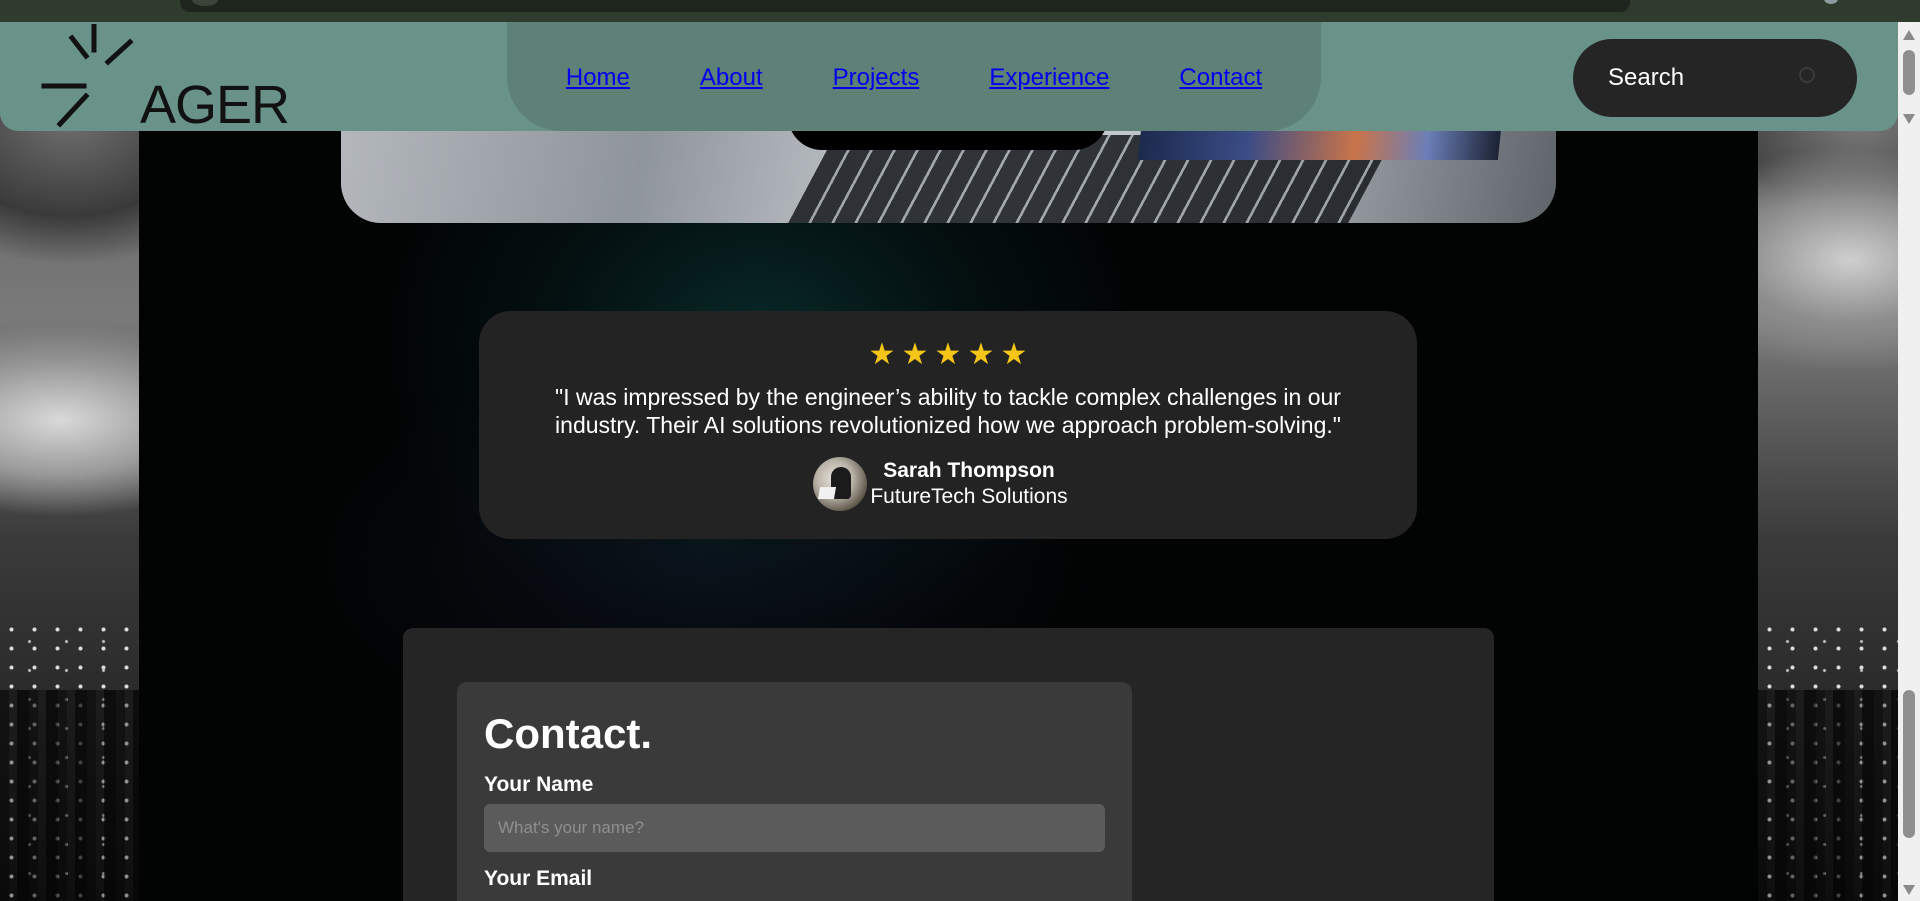  Describe the element at coordinates (876, 78) in the screenshot. I see `nav-link-projects: Projects` at that location.